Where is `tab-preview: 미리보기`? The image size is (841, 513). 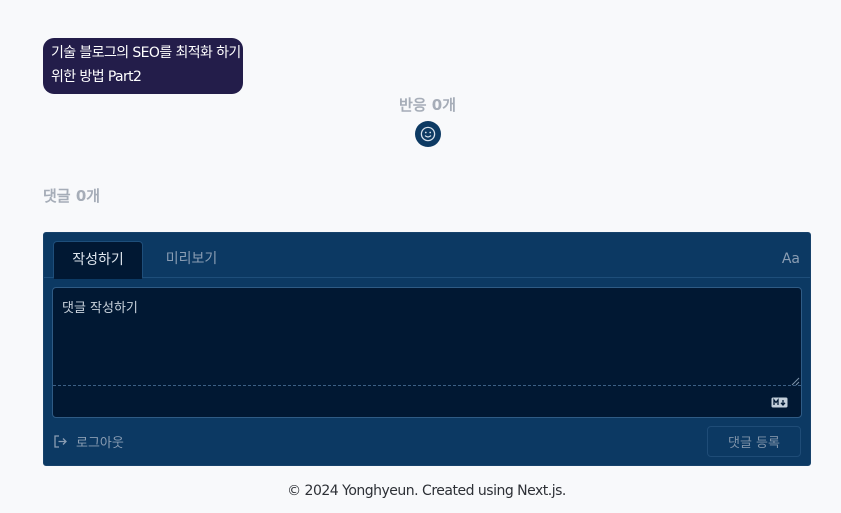 tab-preview: 미리보기 is located at coordinates (191, 260).